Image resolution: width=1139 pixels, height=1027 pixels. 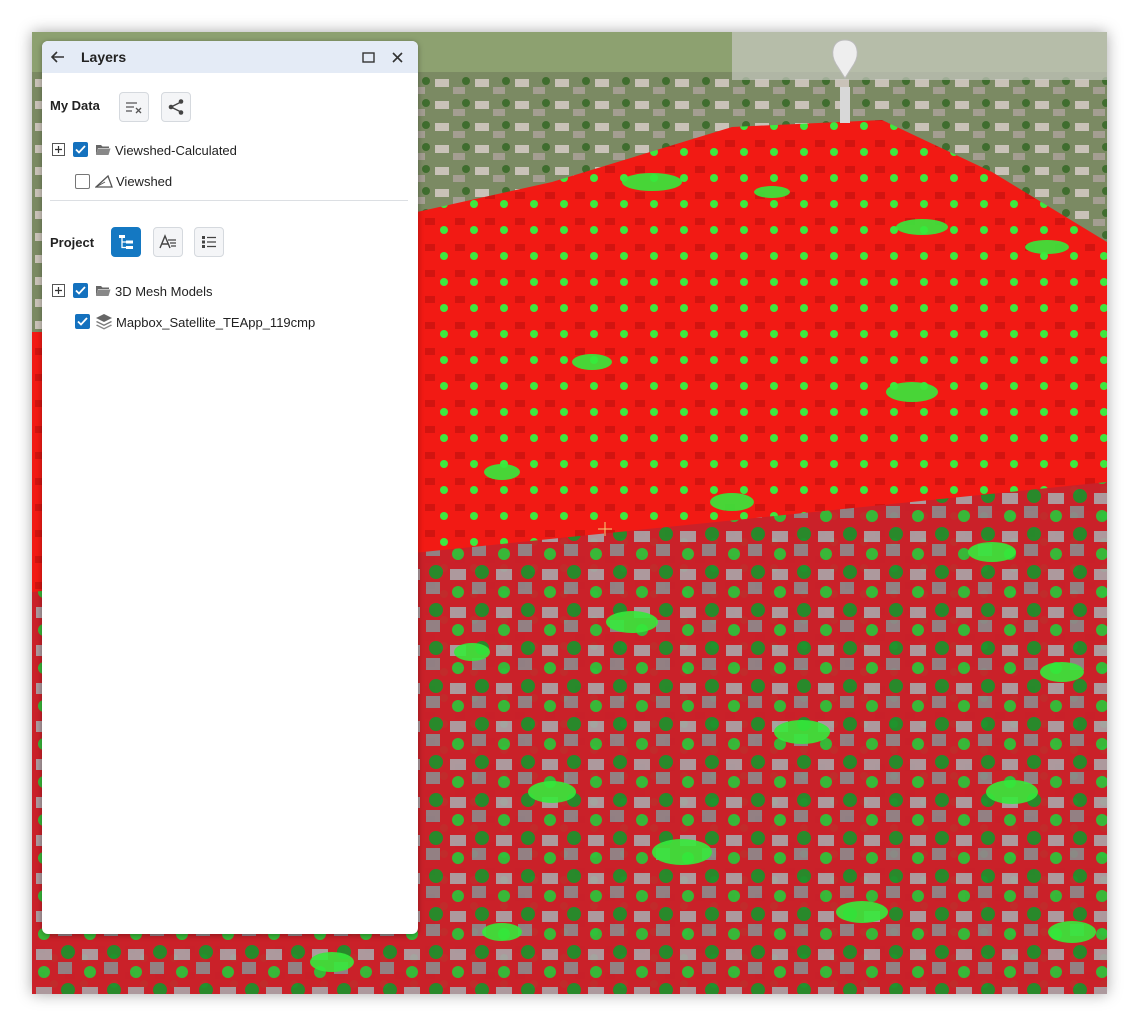 I want to click on back-button, so click(x=58, y=57).